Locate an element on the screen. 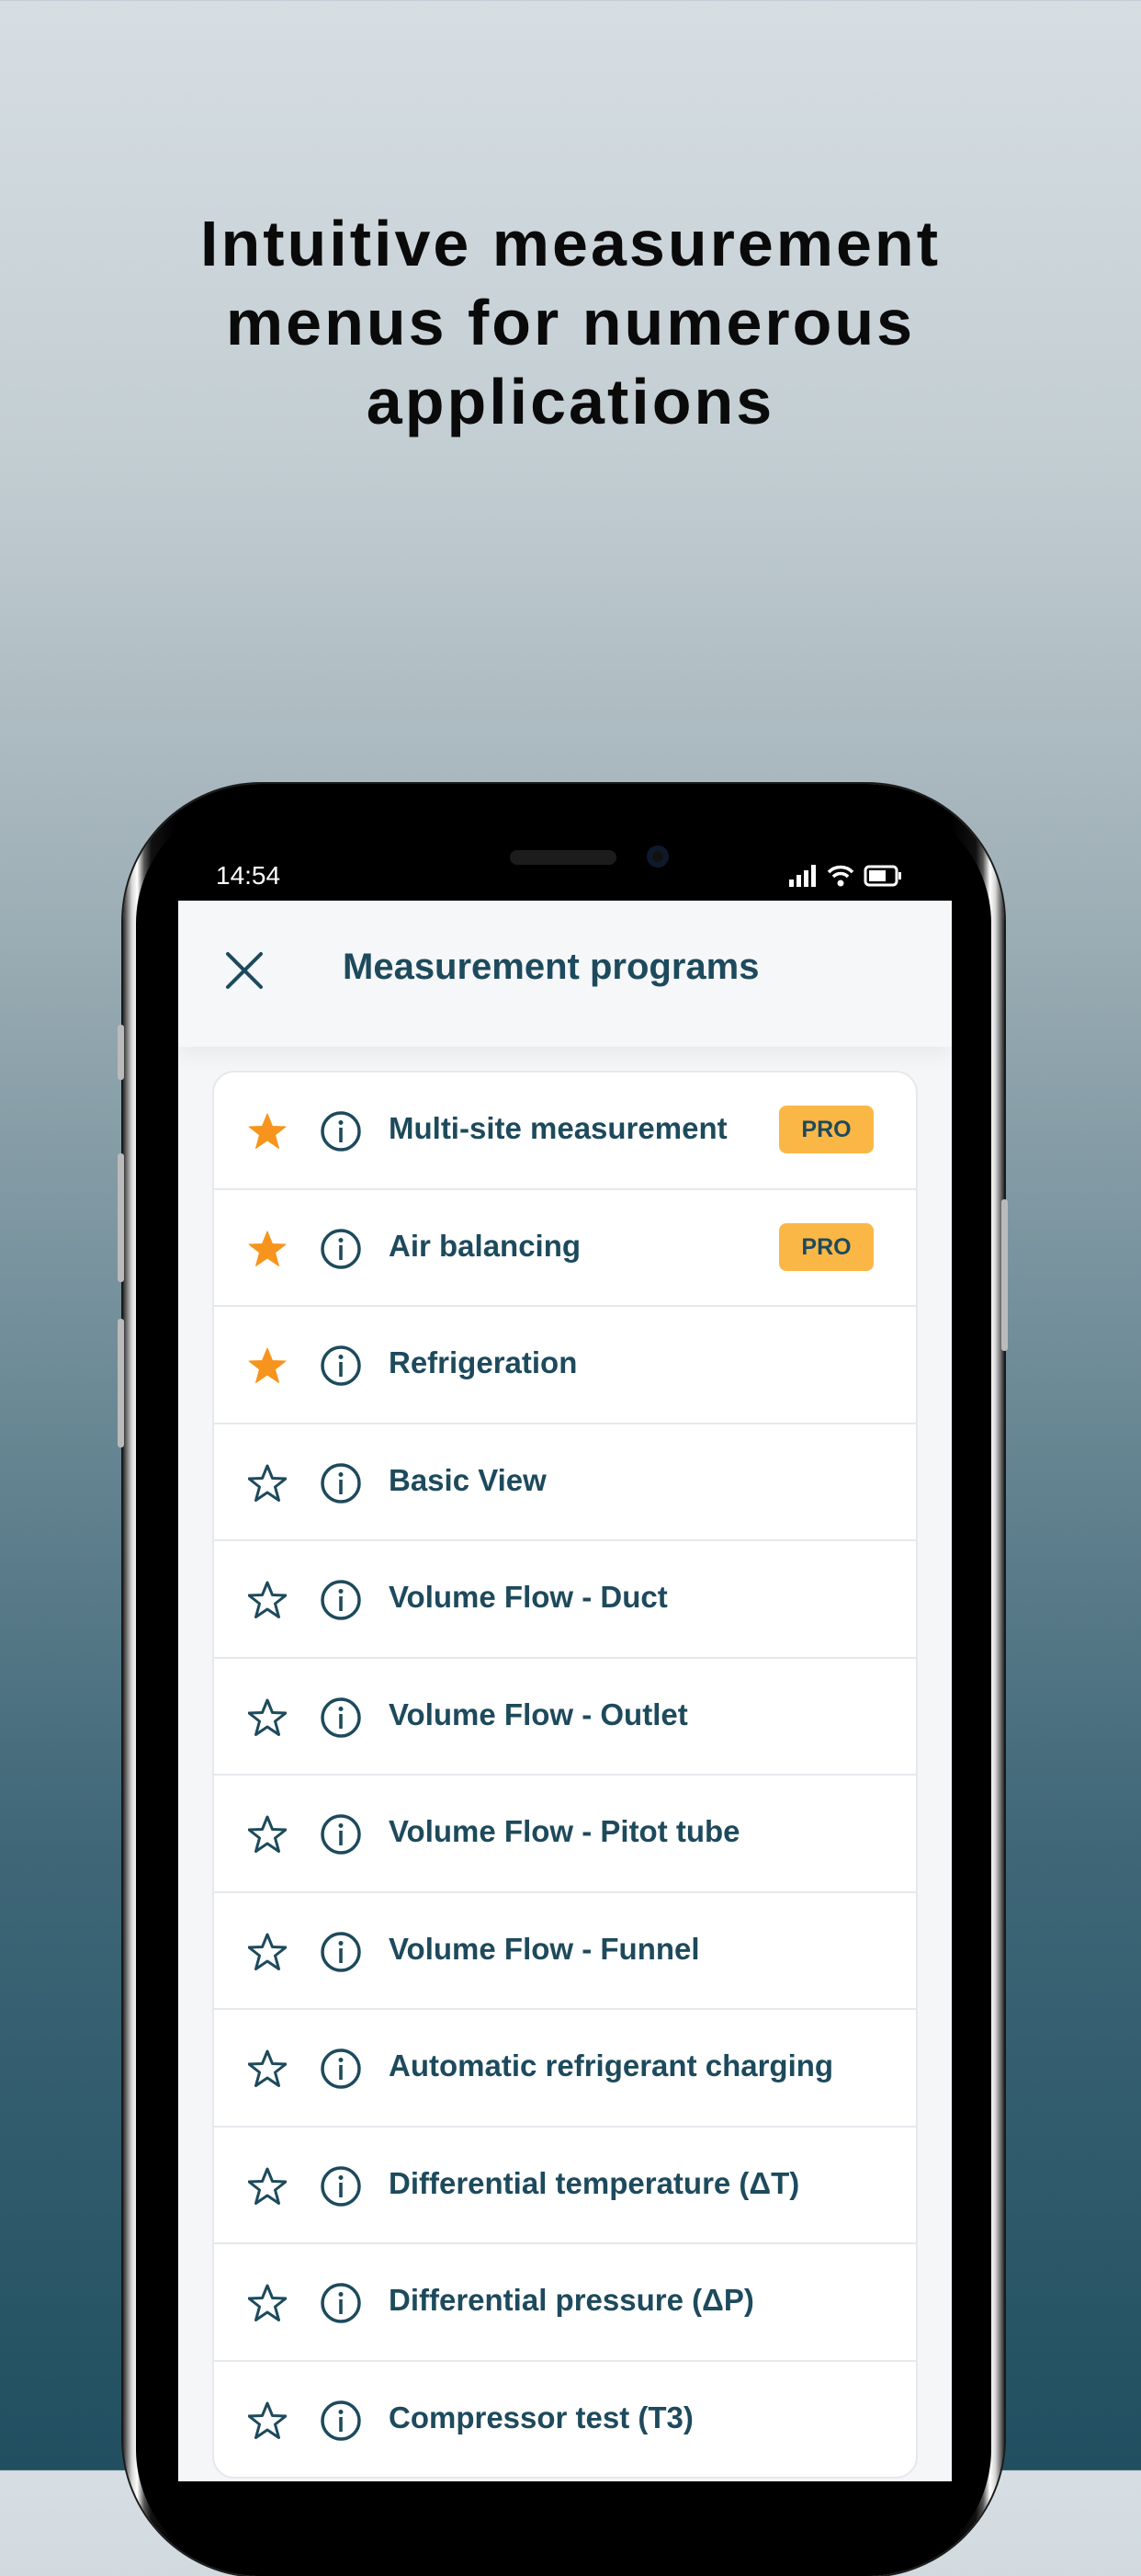 The image size is (1141, 2576). program-label: Differential pressure (ΔP) is located at coordinates (571, 2300).